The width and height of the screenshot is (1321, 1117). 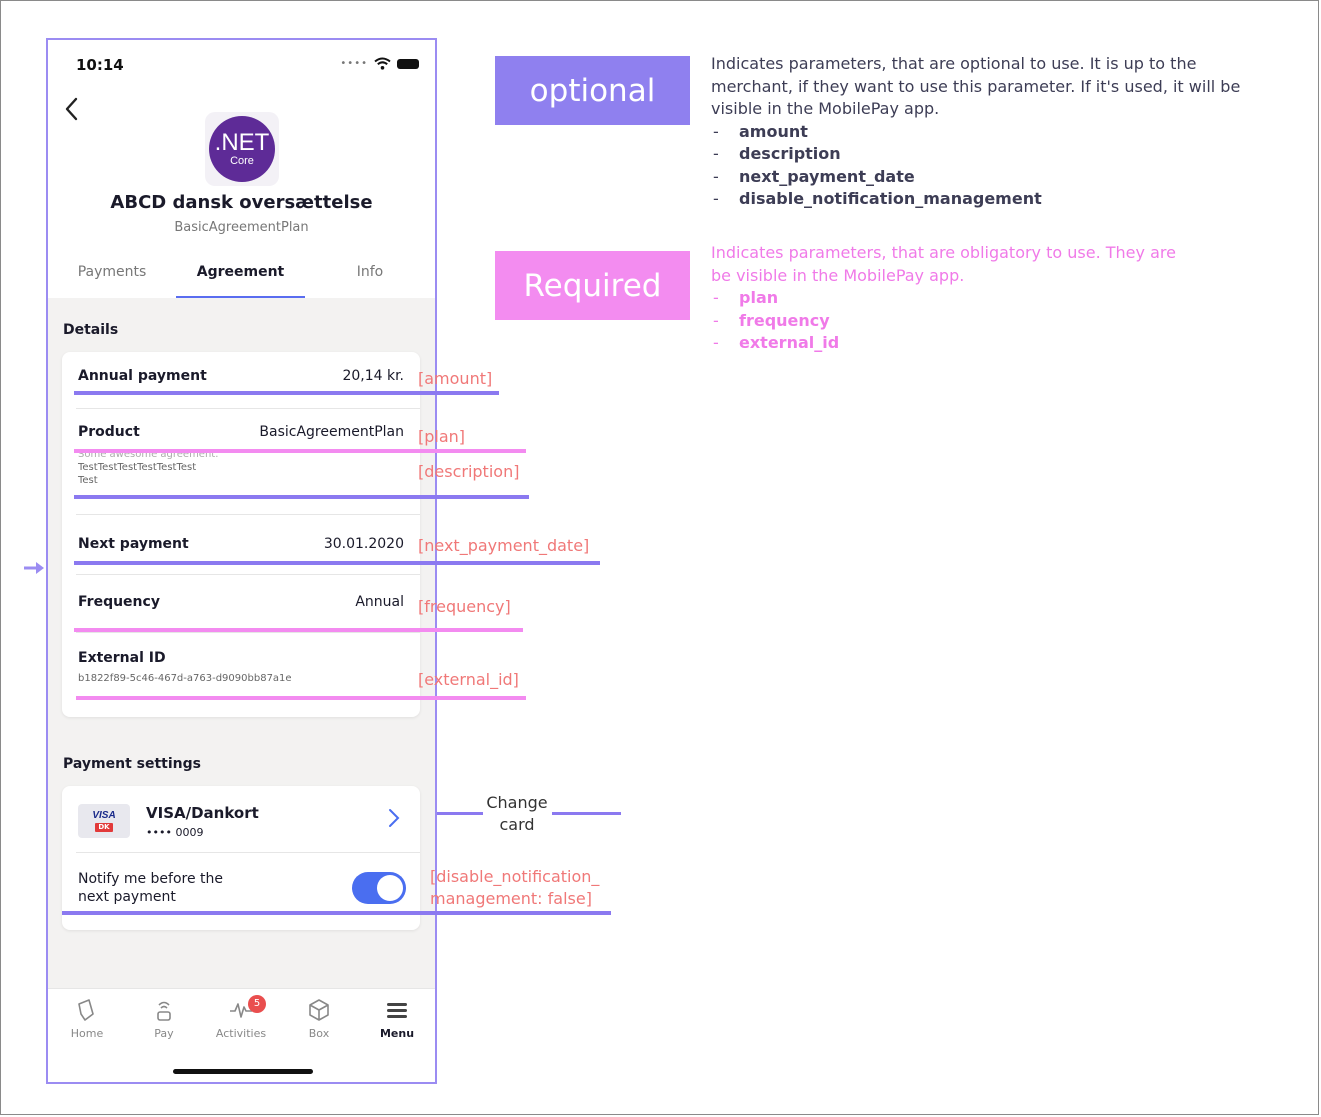 What do you see at coordinates (298, 630) in the screenshot?
I see `required-marker-frequency` at bounding box center [298, 630].